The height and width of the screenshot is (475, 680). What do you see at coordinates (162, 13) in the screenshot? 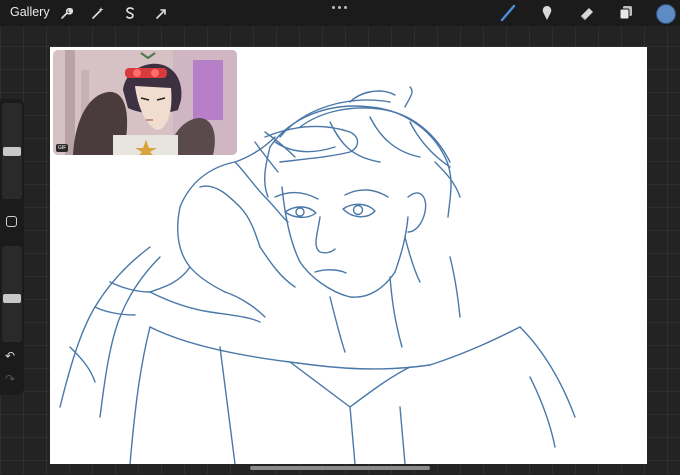
I see `arrow-cursor-icon` at bounding box center [162, 13].